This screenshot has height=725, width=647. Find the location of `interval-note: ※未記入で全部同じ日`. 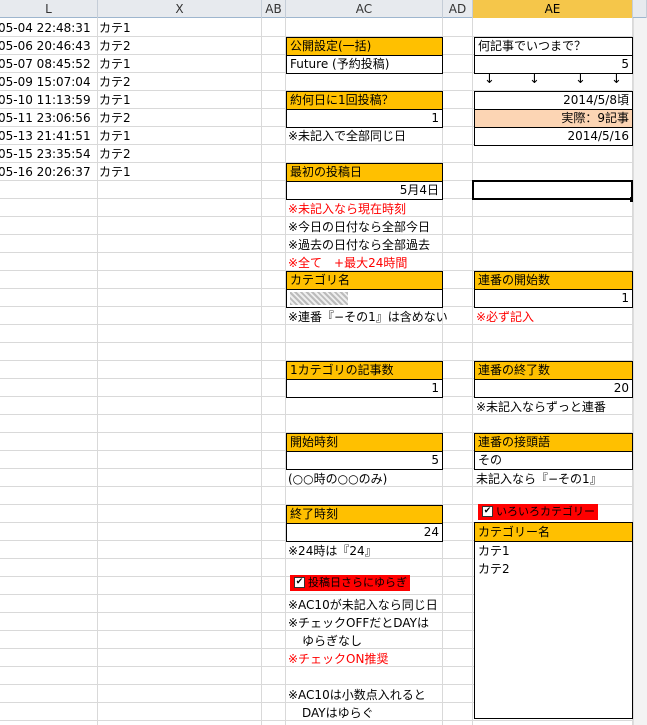

interval-note: ※未記入で全部同じ日 is located at coordinates (347, 136).